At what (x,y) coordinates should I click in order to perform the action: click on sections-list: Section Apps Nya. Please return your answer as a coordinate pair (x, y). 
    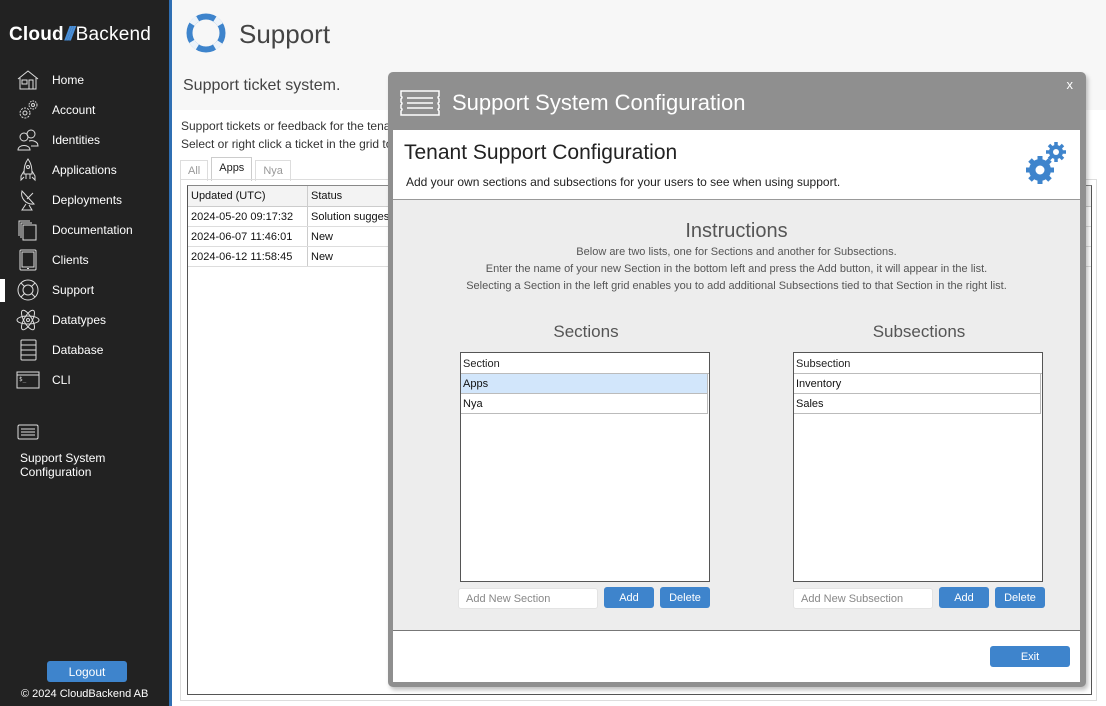
    Looking at the image, I should click on (585, 467).